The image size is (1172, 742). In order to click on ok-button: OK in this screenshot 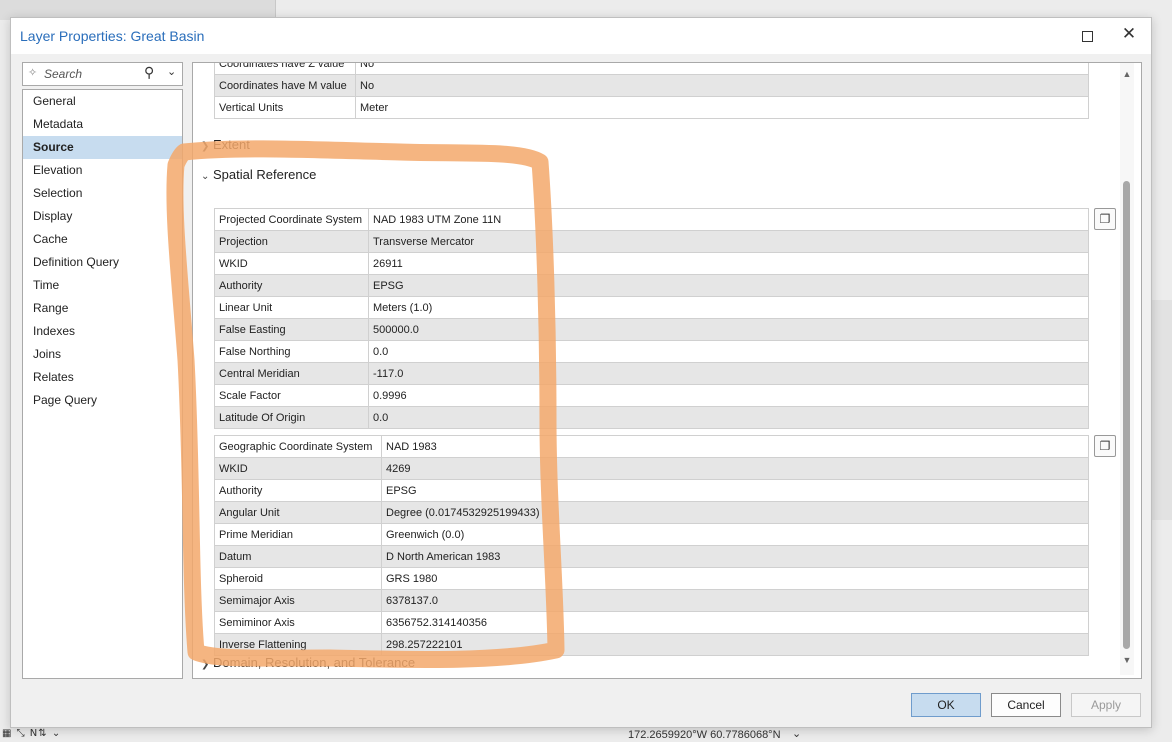, I will do `click(946, 705)`.